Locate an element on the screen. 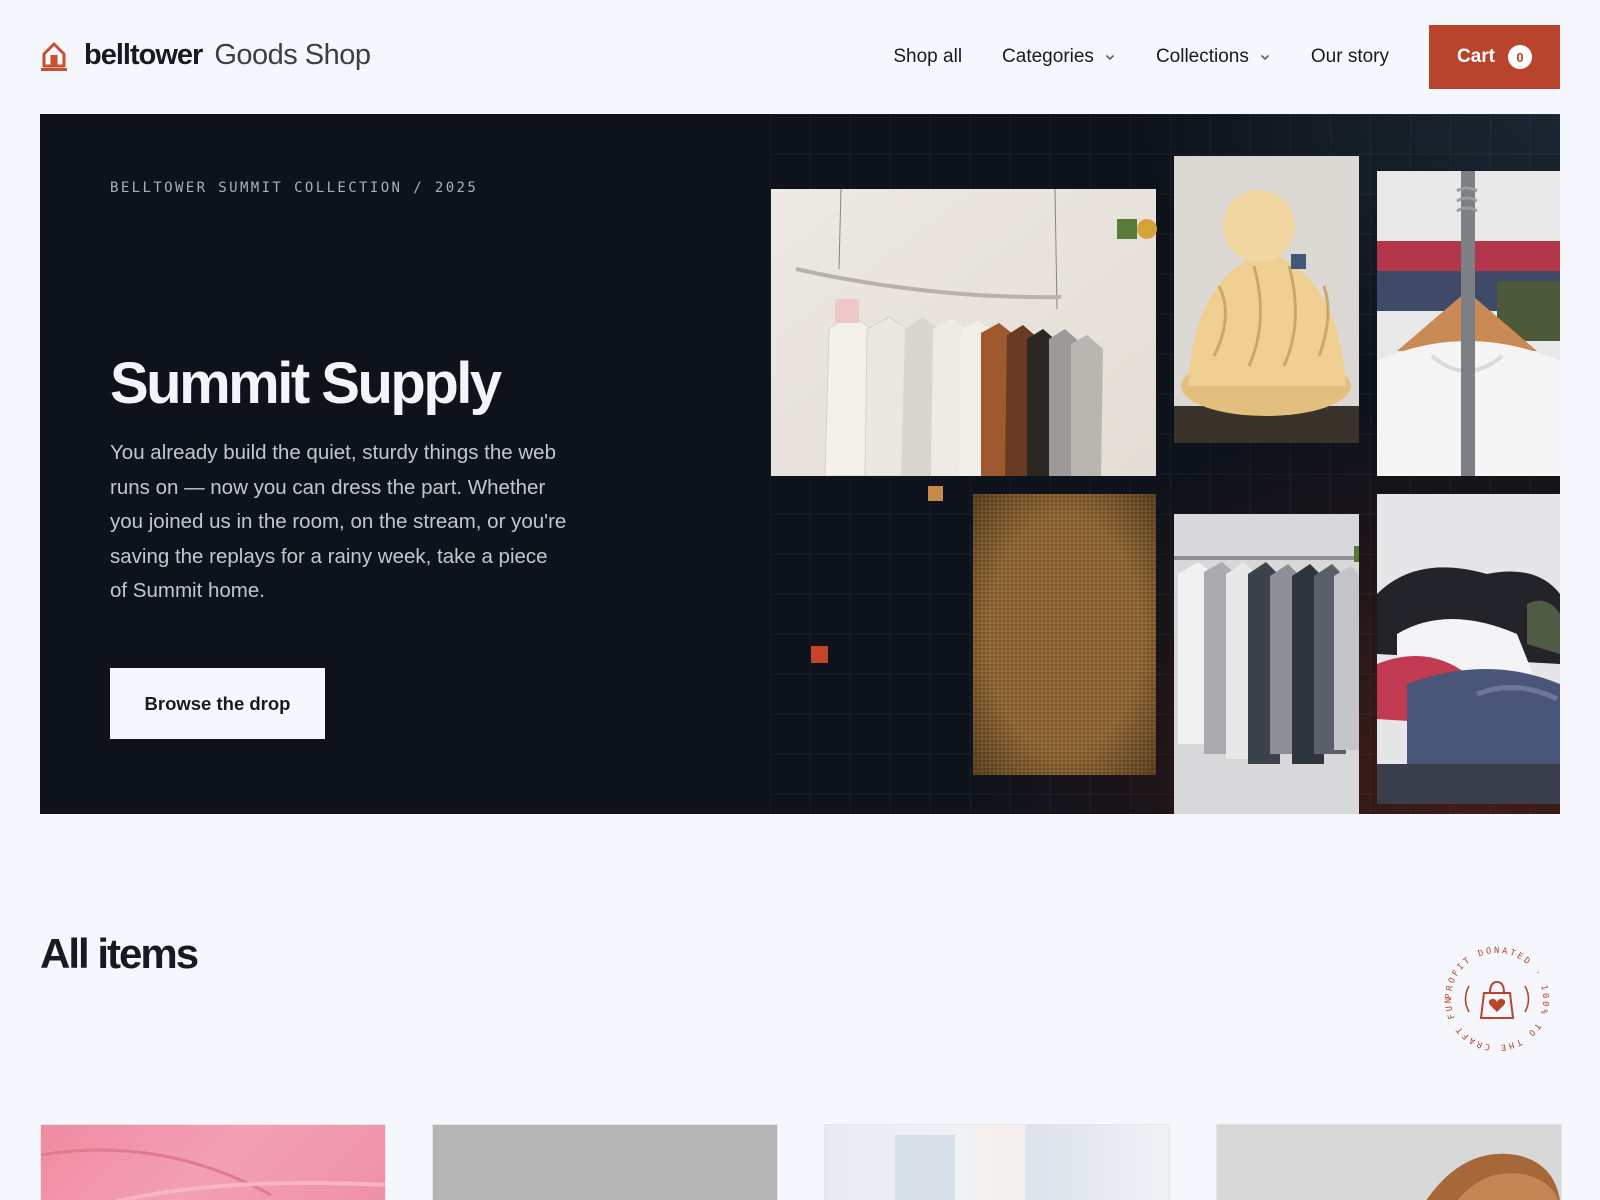 The width and height of the screenshot is (1600, 1200). photo-clothing-rack is located at coordinates (963, 332).